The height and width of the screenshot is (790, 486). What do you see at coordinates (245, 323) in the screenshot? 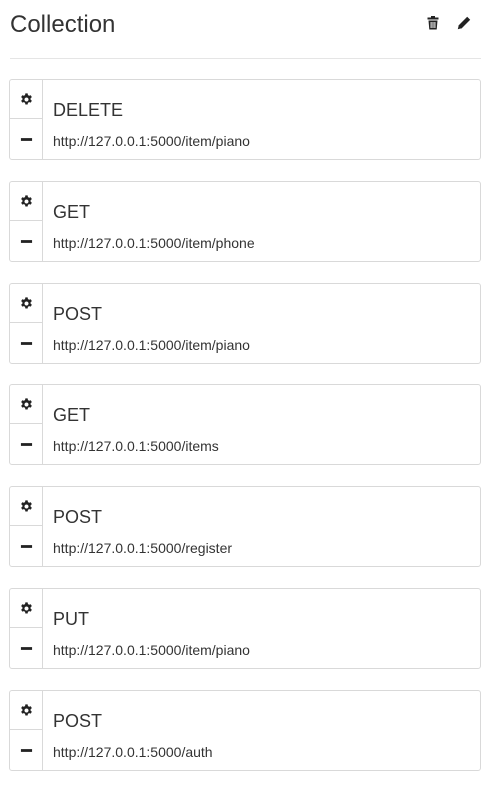
I see `request-item: POST http://127.0.0.1:5000/item/piano` at bounding box center [245, 323].